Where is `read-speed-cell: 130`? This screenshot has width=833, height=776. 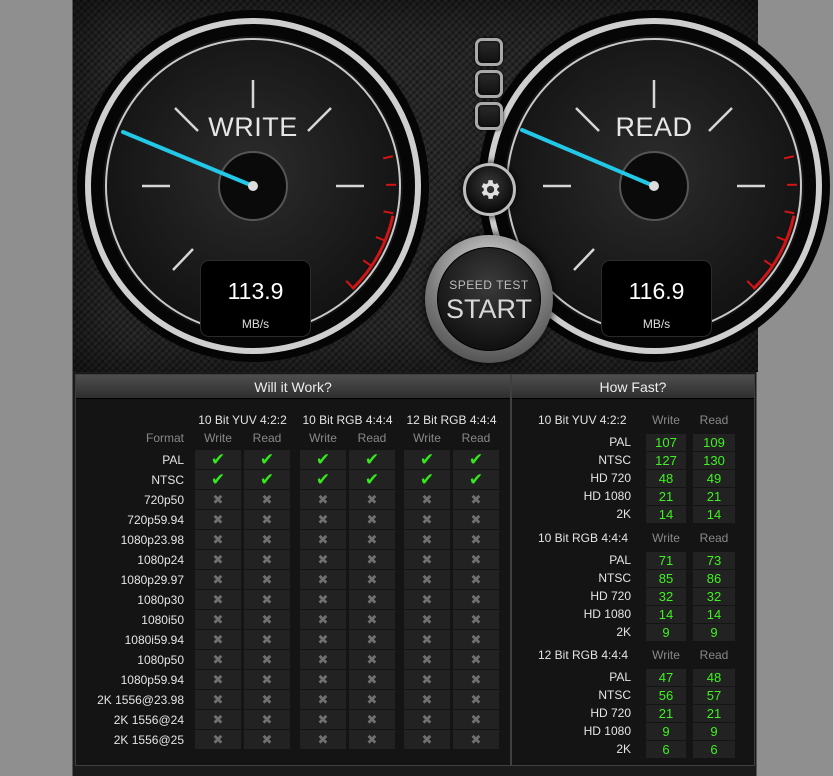
read-speed-cell: 130 is located at coordinates (714, 460).